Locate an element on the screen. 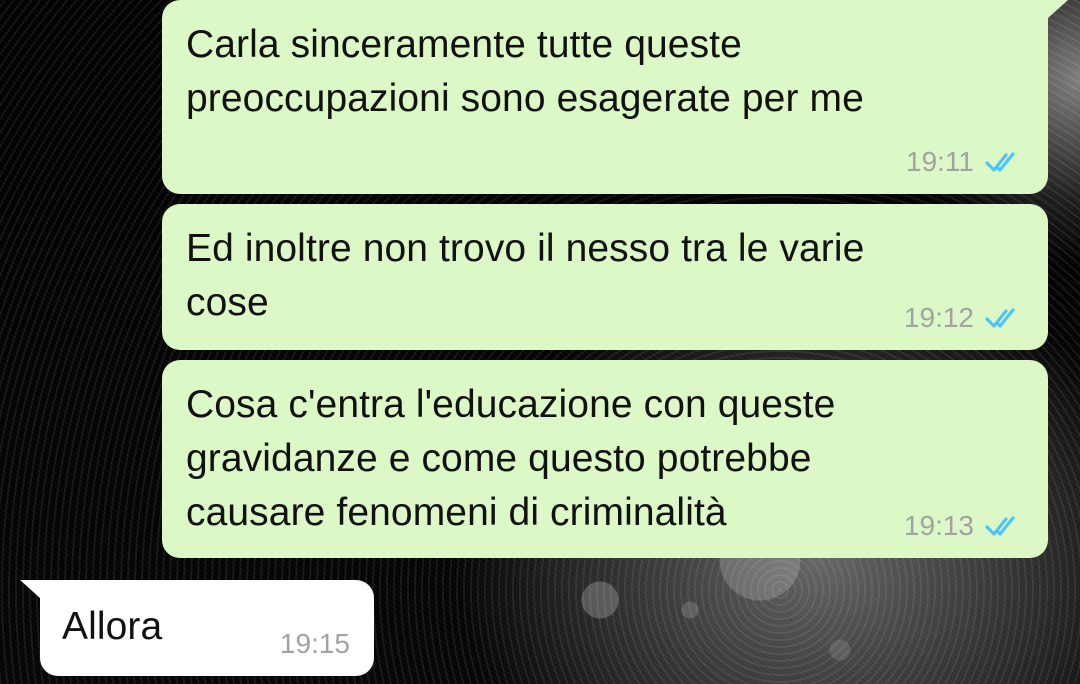 The width and height of the screenshot is (1080, 684). message-time: 19:13 is located at coordinates (938, 525).